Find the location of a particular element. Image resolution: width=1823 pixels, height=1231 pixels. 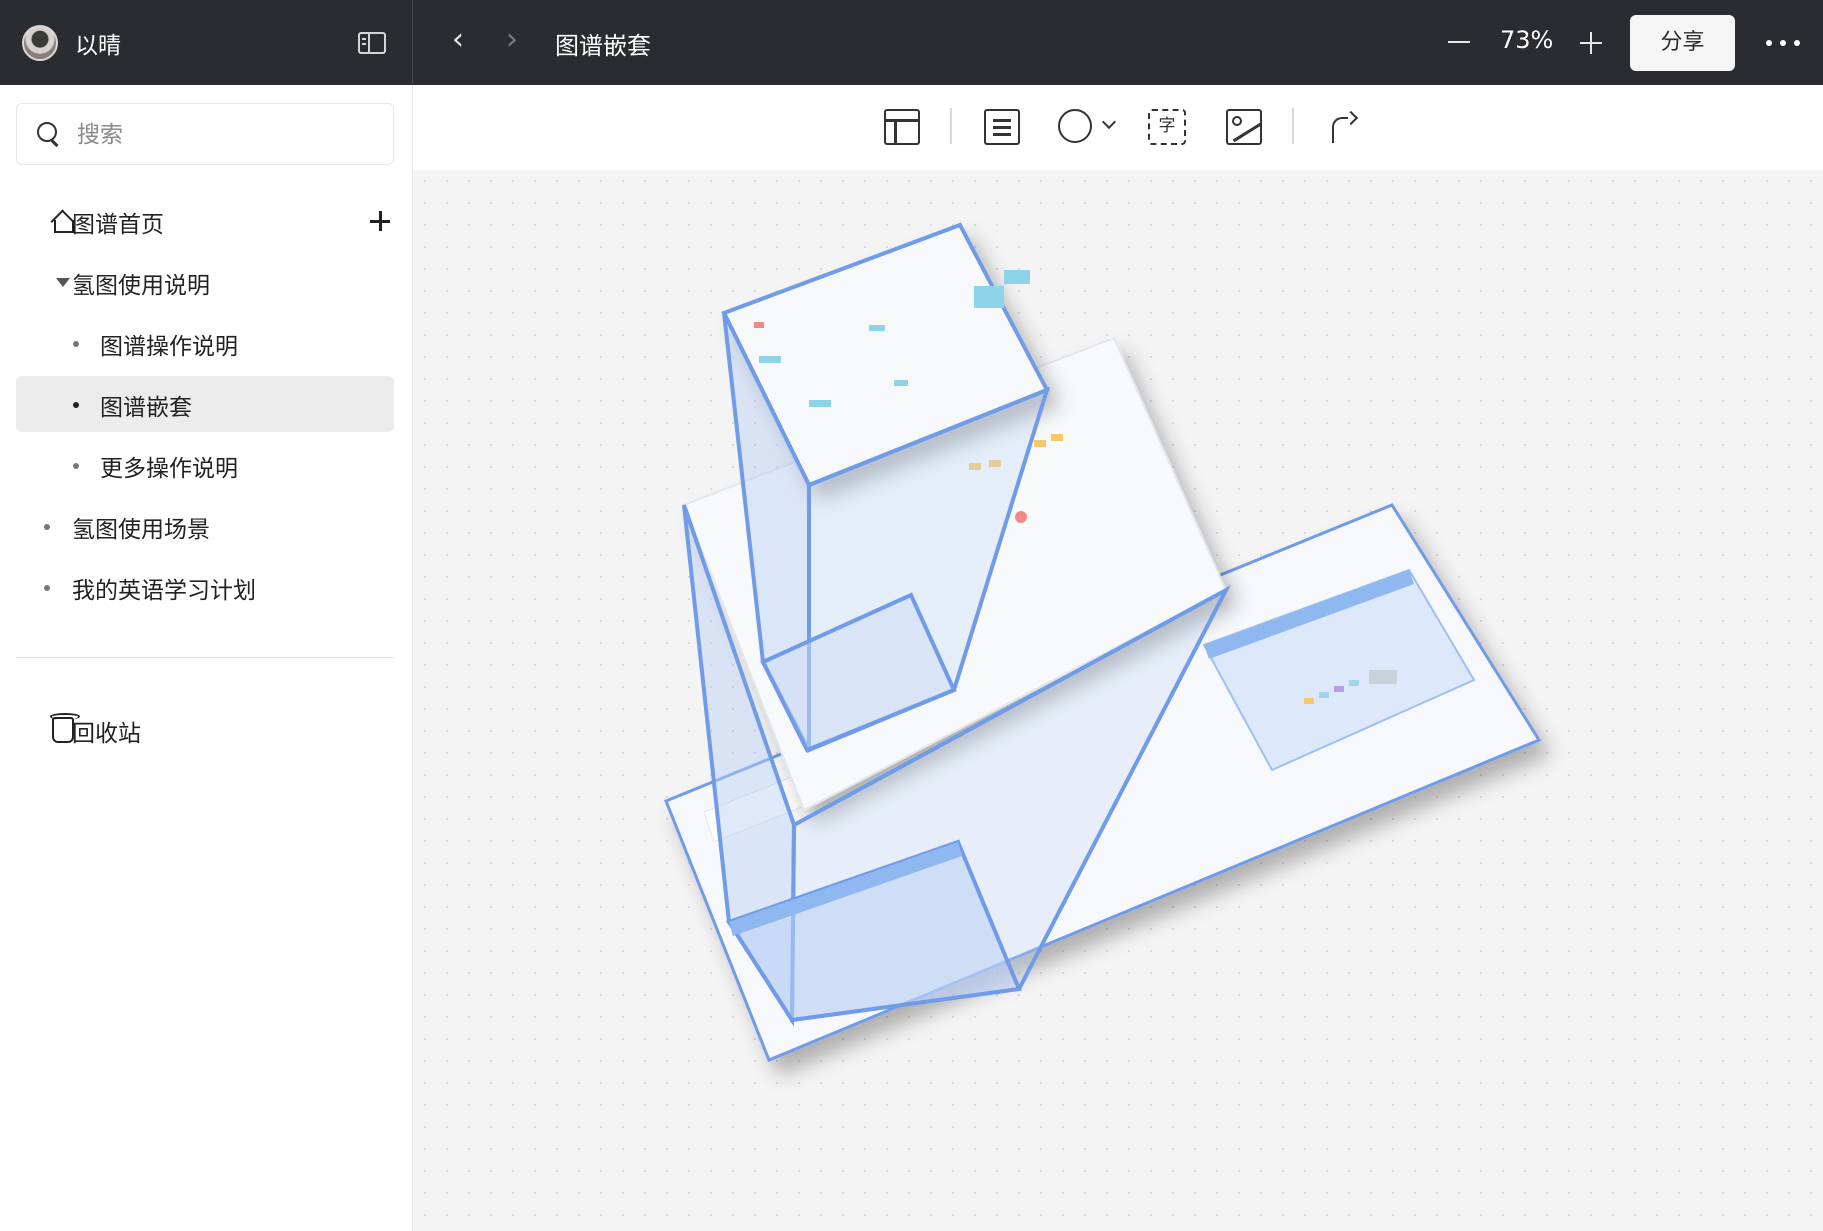

page-title: 图谱嵌套 is located at coordinates (603, 46).